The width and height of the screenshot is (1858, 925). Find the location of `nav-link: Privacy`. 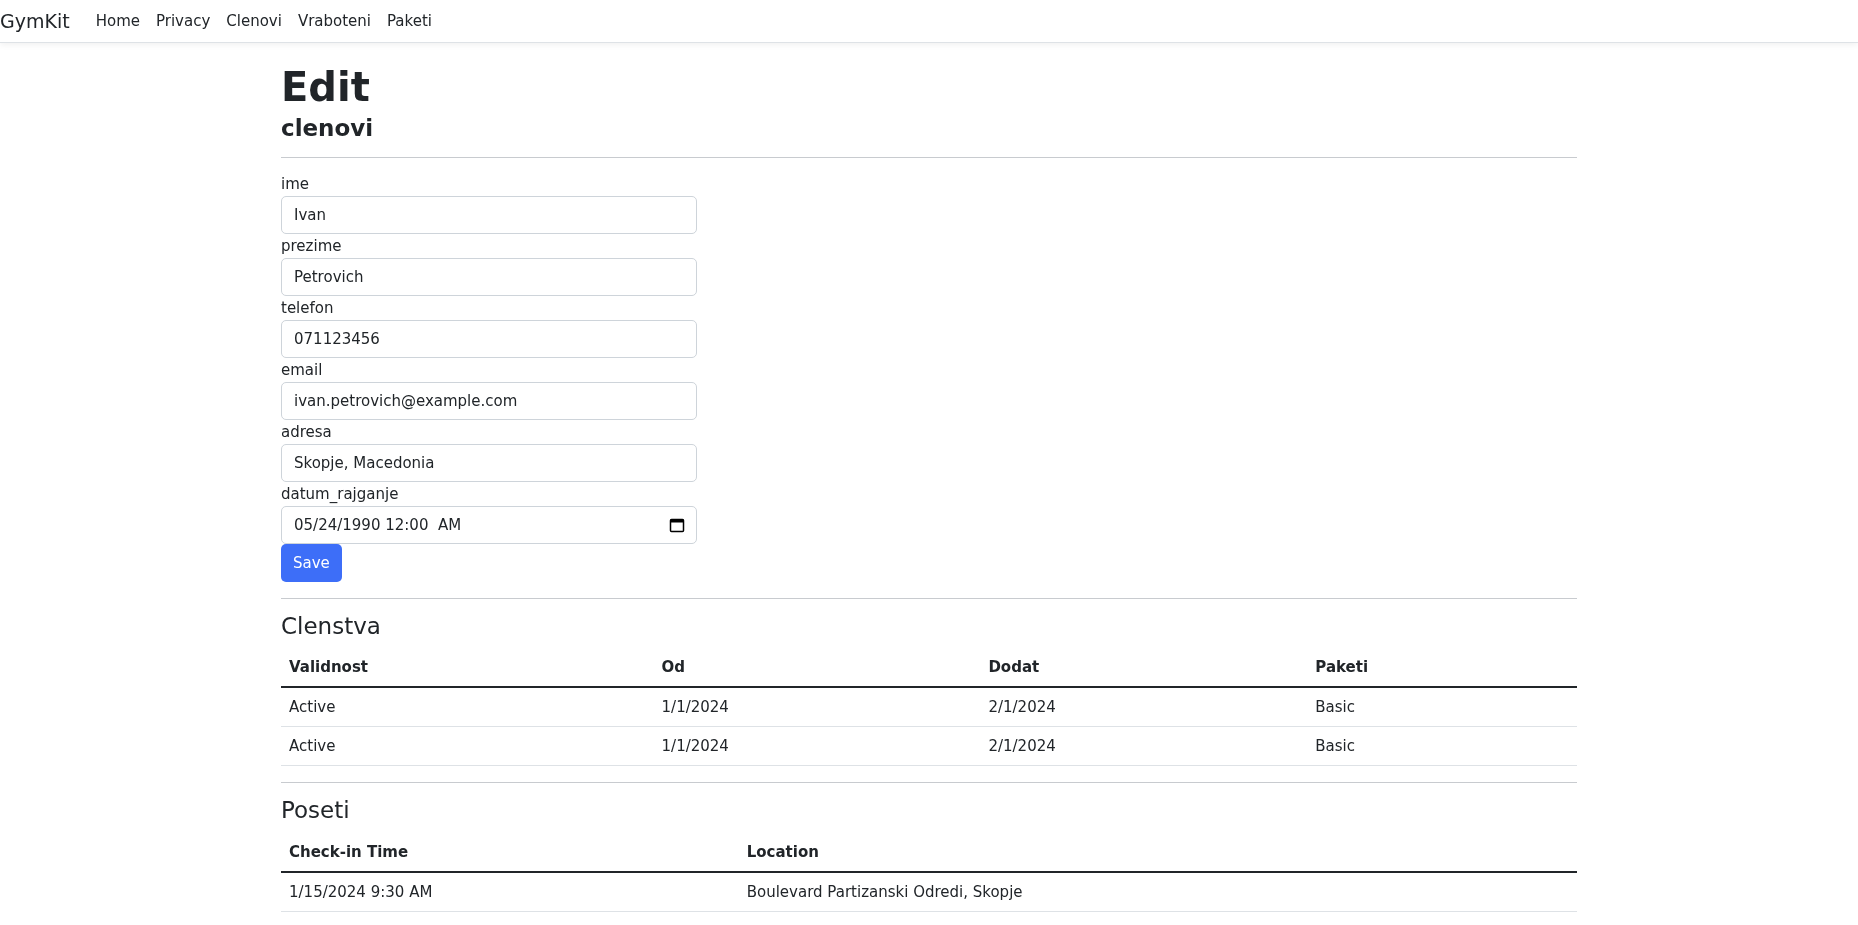

nav-link: Privacy is located at coordinates (183, 21).